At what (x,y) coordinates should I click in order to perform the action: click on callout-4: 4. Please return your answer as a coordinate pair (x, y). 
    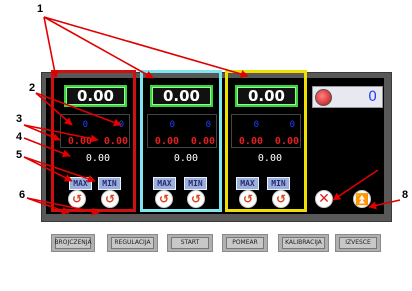
    Looking at the image, I should click on (19, 137).